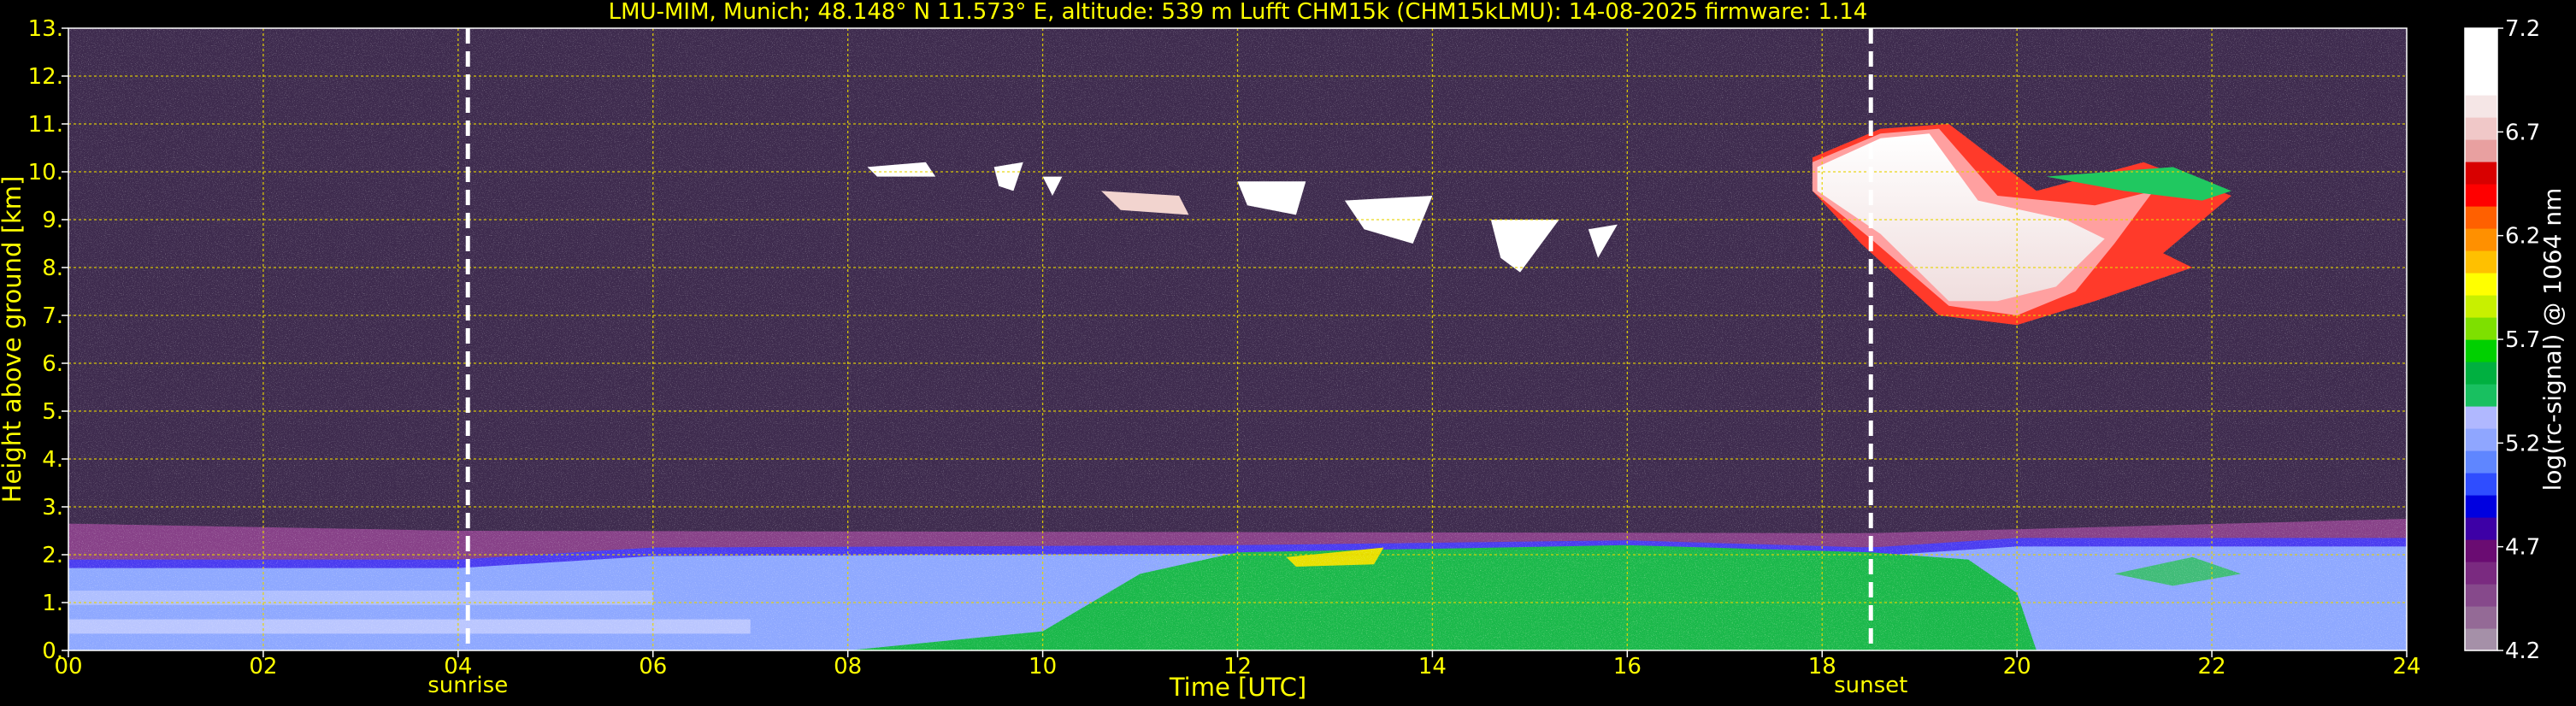 The image size is (2576, 706). Describe the element at coordinates (2552, 339) in the screenshot. I see `colorbar-label: log(rc-signal) @ 1064 nm` at that location.